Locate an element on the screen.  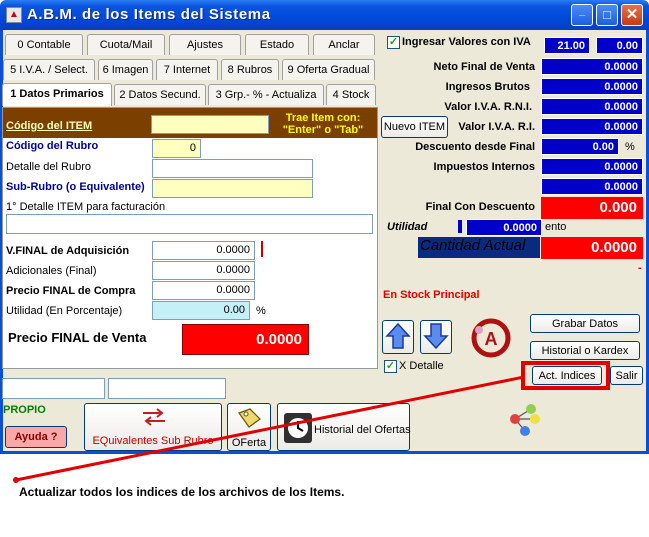
final-descuento-value: 0.000 is located at coordinates (592, 208).